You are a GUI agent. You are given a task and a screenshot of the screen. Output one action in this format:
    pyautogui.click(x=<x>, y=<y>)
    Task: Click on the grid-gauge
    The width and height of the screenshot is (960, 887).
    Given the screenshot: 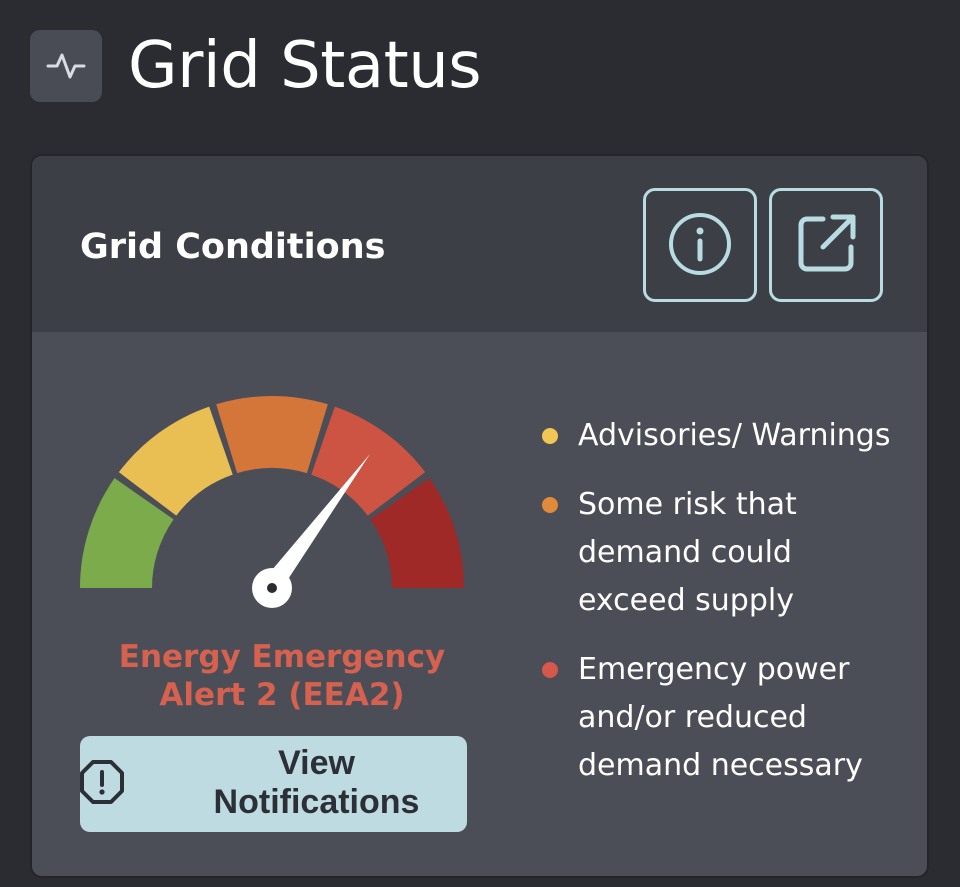 What is the action you would take?
    pyautogui.click(x=272, y=501)
    